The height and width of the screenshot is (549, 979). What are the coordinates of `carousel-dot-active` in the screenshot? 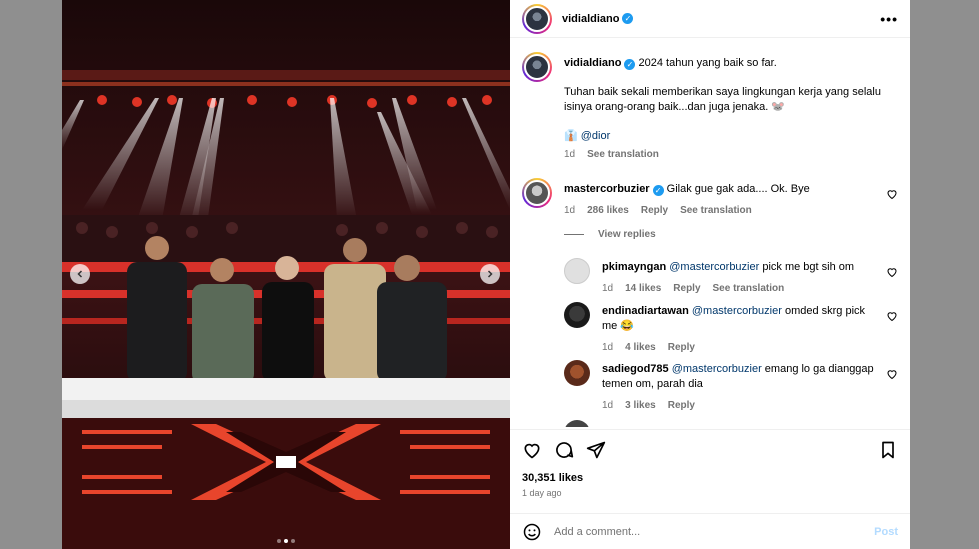 It's located at (286, 541).